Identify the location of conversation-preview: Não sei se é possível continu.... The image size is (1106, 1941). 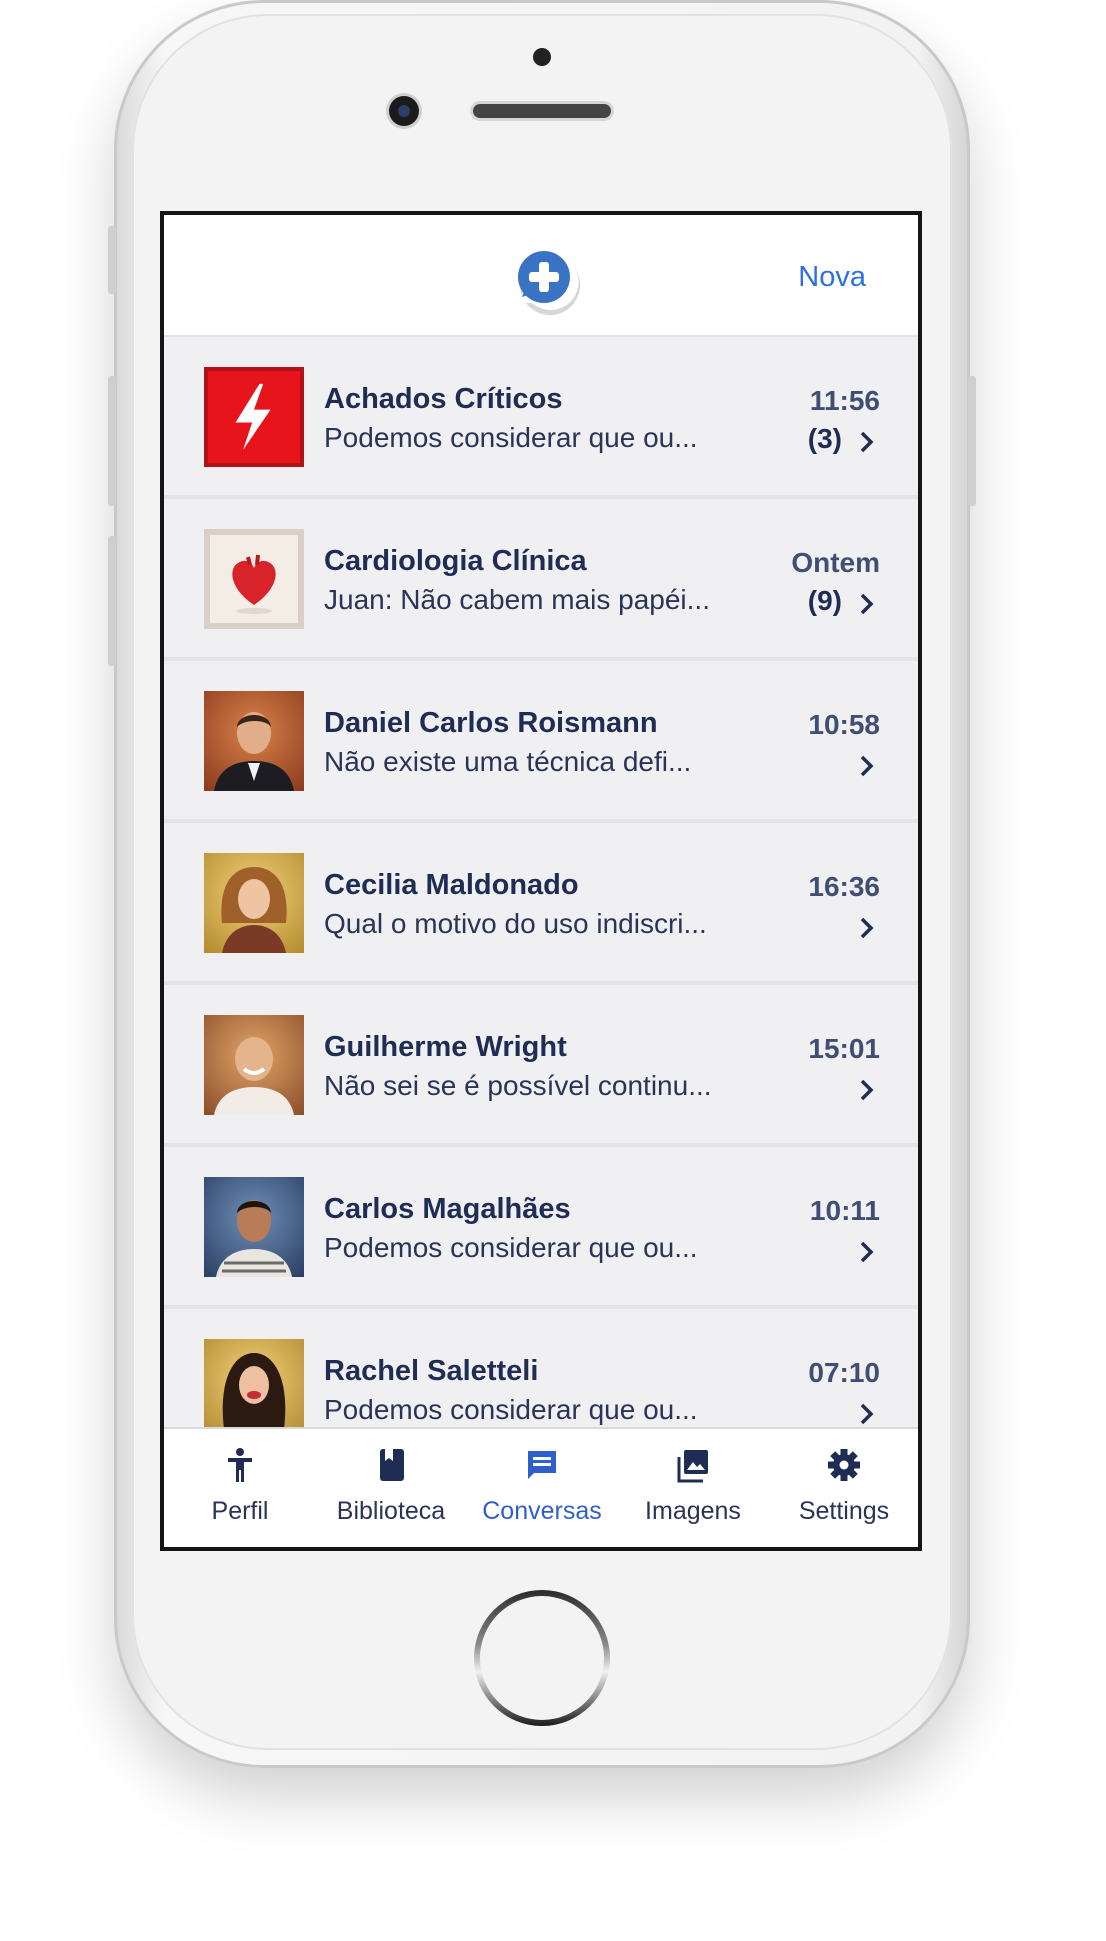
(518, 1085).